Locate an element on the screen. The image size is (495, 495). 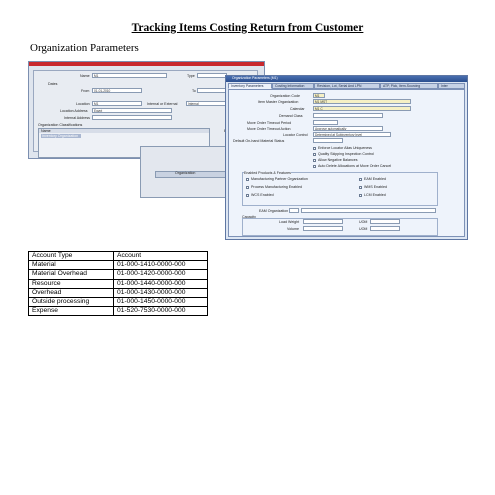
weight-uom-field is located at coordinates (385, 221).